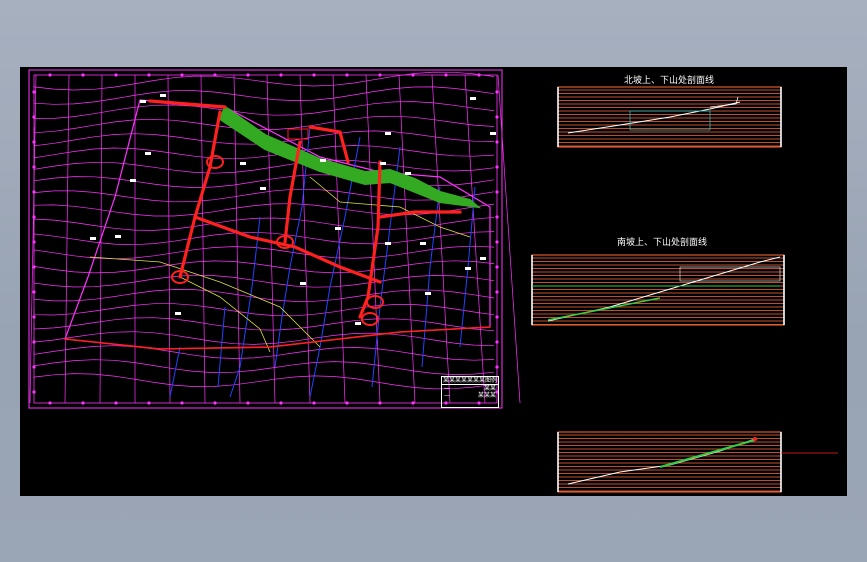 This screenshot has width=867, height=562. What do you see at coordinates (669, 462) in the screenshot?
I see `section-third-frame` at bounding box center [669, 462].